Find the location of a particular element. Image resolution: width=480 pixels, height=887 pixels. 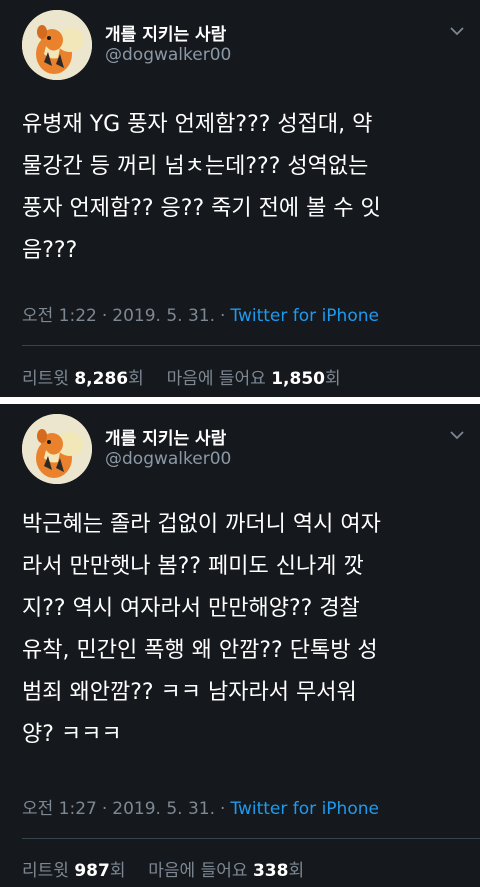

tweet-stats: 리트윗 8,286회 마음에 들어요 1,850회 is located at coordinates (181, 376).